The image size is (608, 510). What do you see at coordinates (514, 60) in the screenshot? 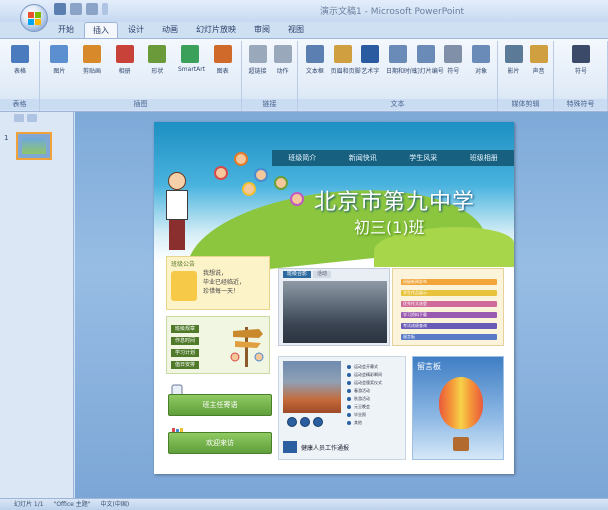
I see `ribbon-button: 影片` at bounding box center [514, 60].